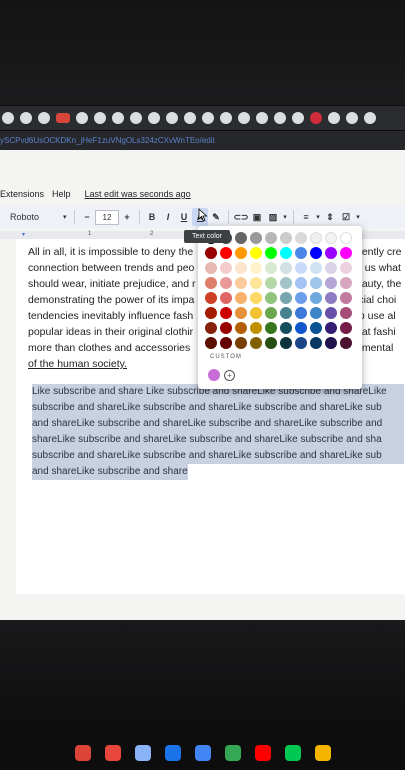  What do you see at coordinates (23, 234) in the screenshot?
I see `indent-marker-icon: ▾` at bounding box center [23, 234].